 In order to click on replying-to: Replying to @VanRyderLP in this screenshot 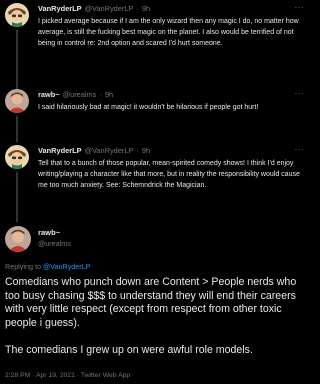, I will do `click(47, 266)`.